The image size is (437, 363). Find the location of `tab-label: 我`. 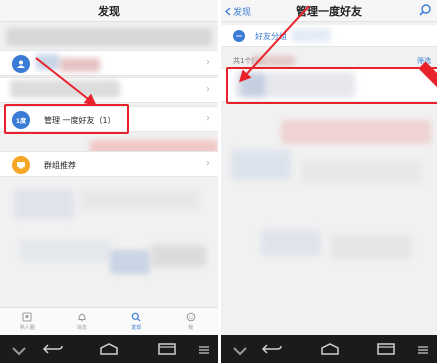

tab-label: 我 is located at coordinates (191, 328).